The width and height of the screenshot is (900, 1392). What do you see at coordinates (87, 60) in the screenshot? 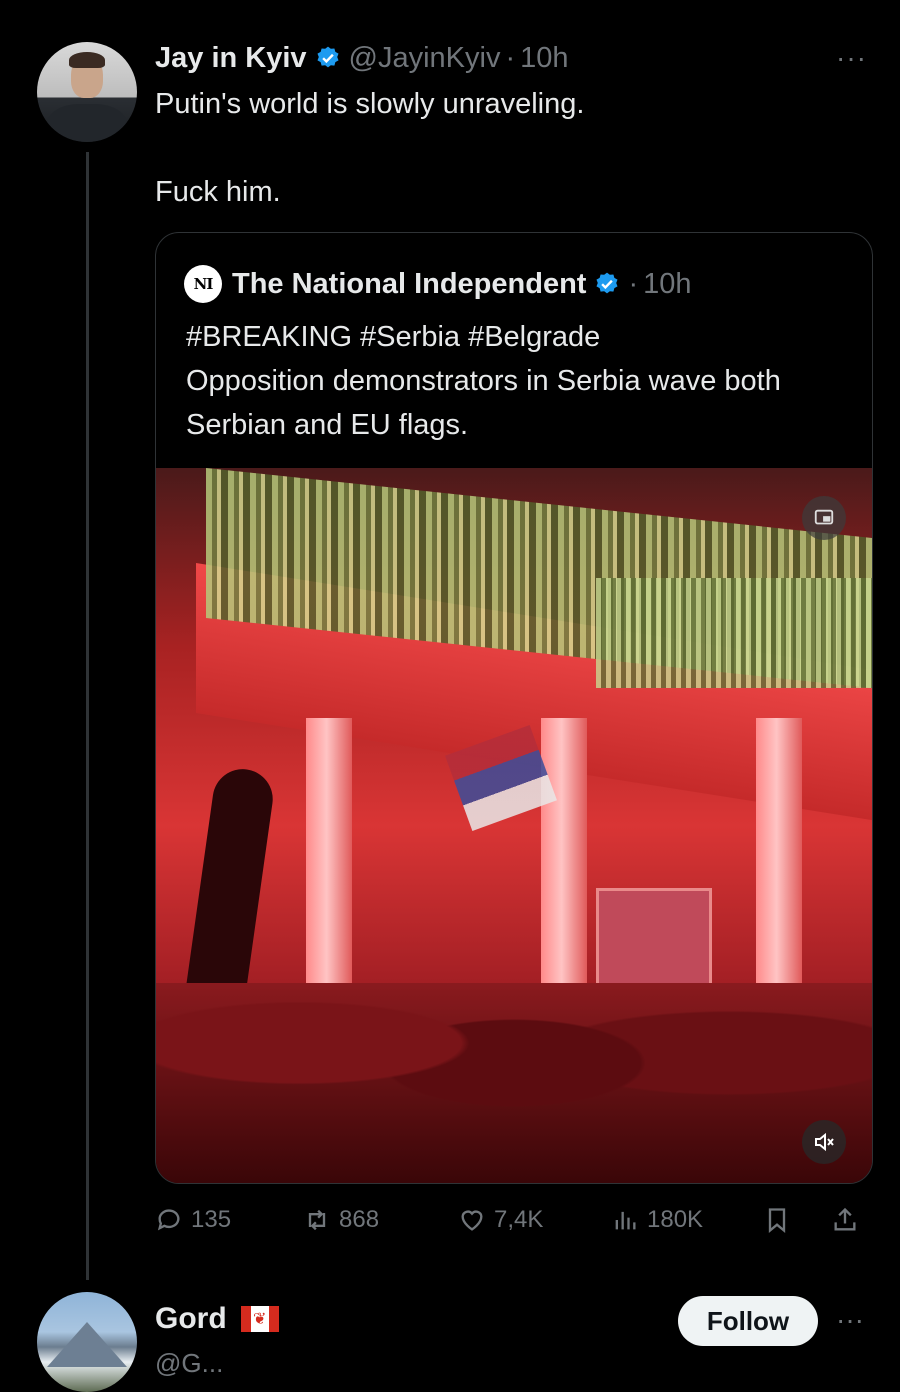
I see `avatar-hair` at bounding box center [87, 60].